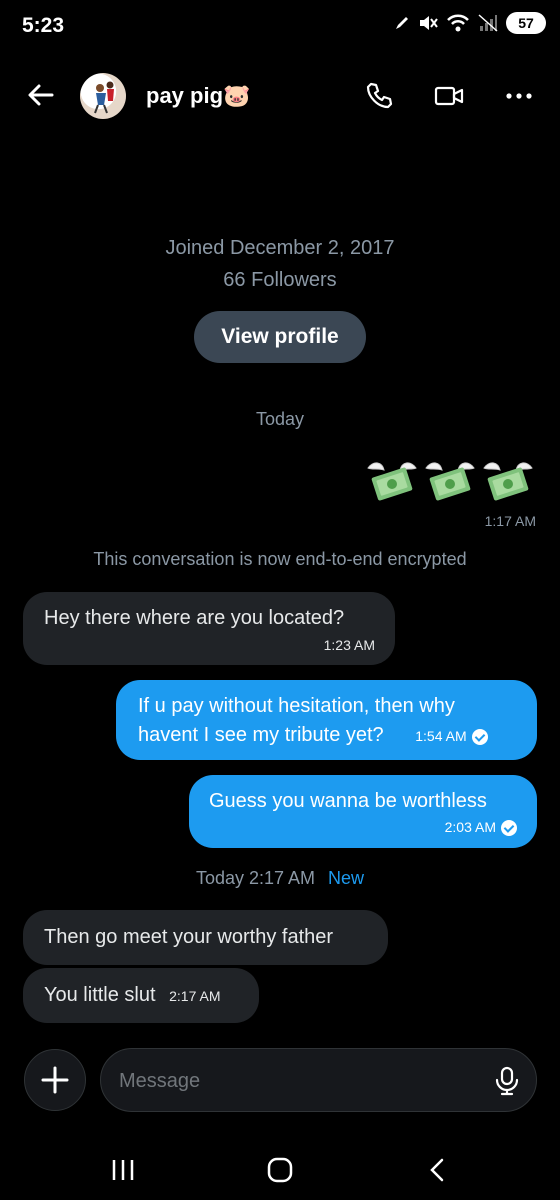 This screenshot has height=1200, width=560. I want to click on message-timestamp: 1:23 AM, so click(349, 645).